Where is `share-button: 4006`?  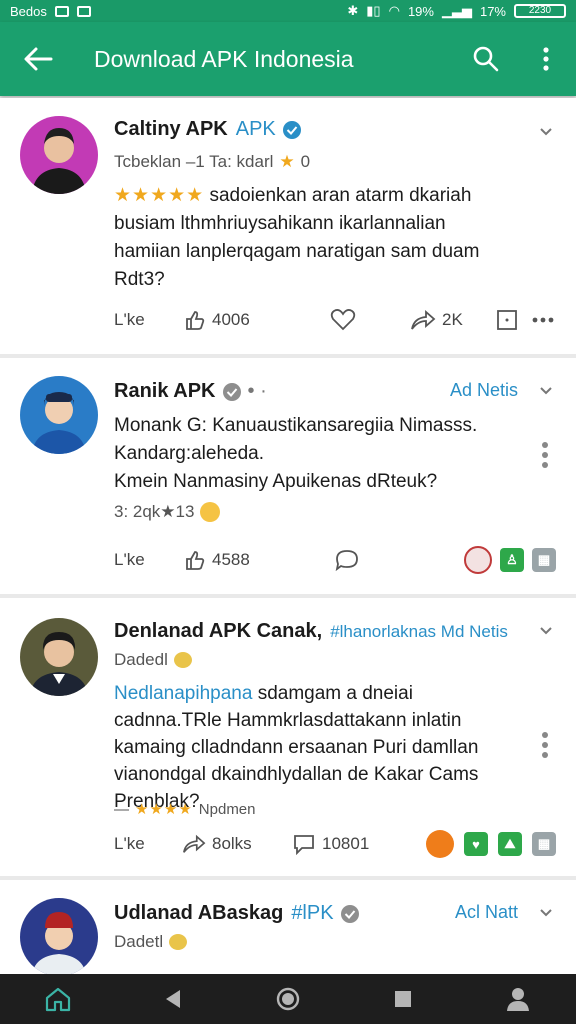 share-button: 4006 is located at coordinates (257, 320).